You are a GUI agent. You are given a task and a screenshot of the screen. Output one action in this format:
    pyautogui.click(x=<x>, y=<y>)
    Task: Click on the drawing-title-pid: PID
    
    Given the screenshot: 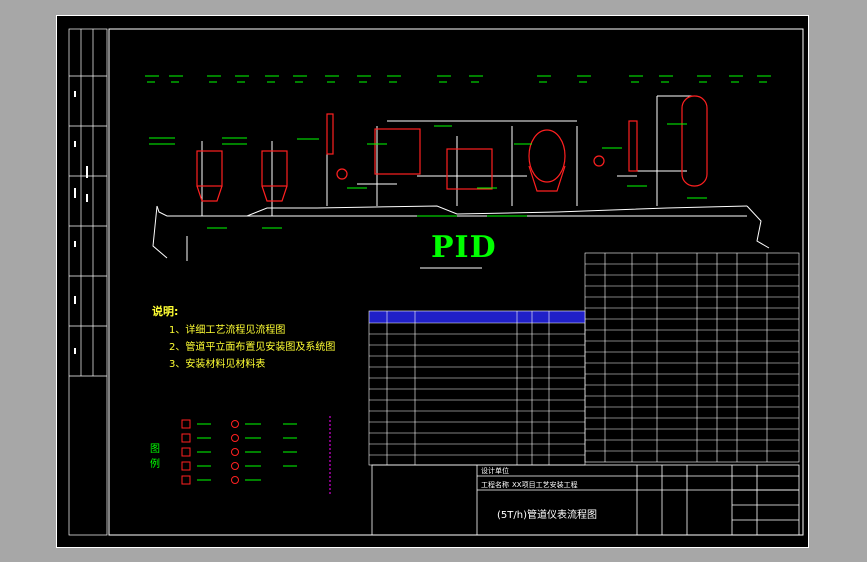 What is the action you would take?
    pyautogui.click(x=464, y=247)
    